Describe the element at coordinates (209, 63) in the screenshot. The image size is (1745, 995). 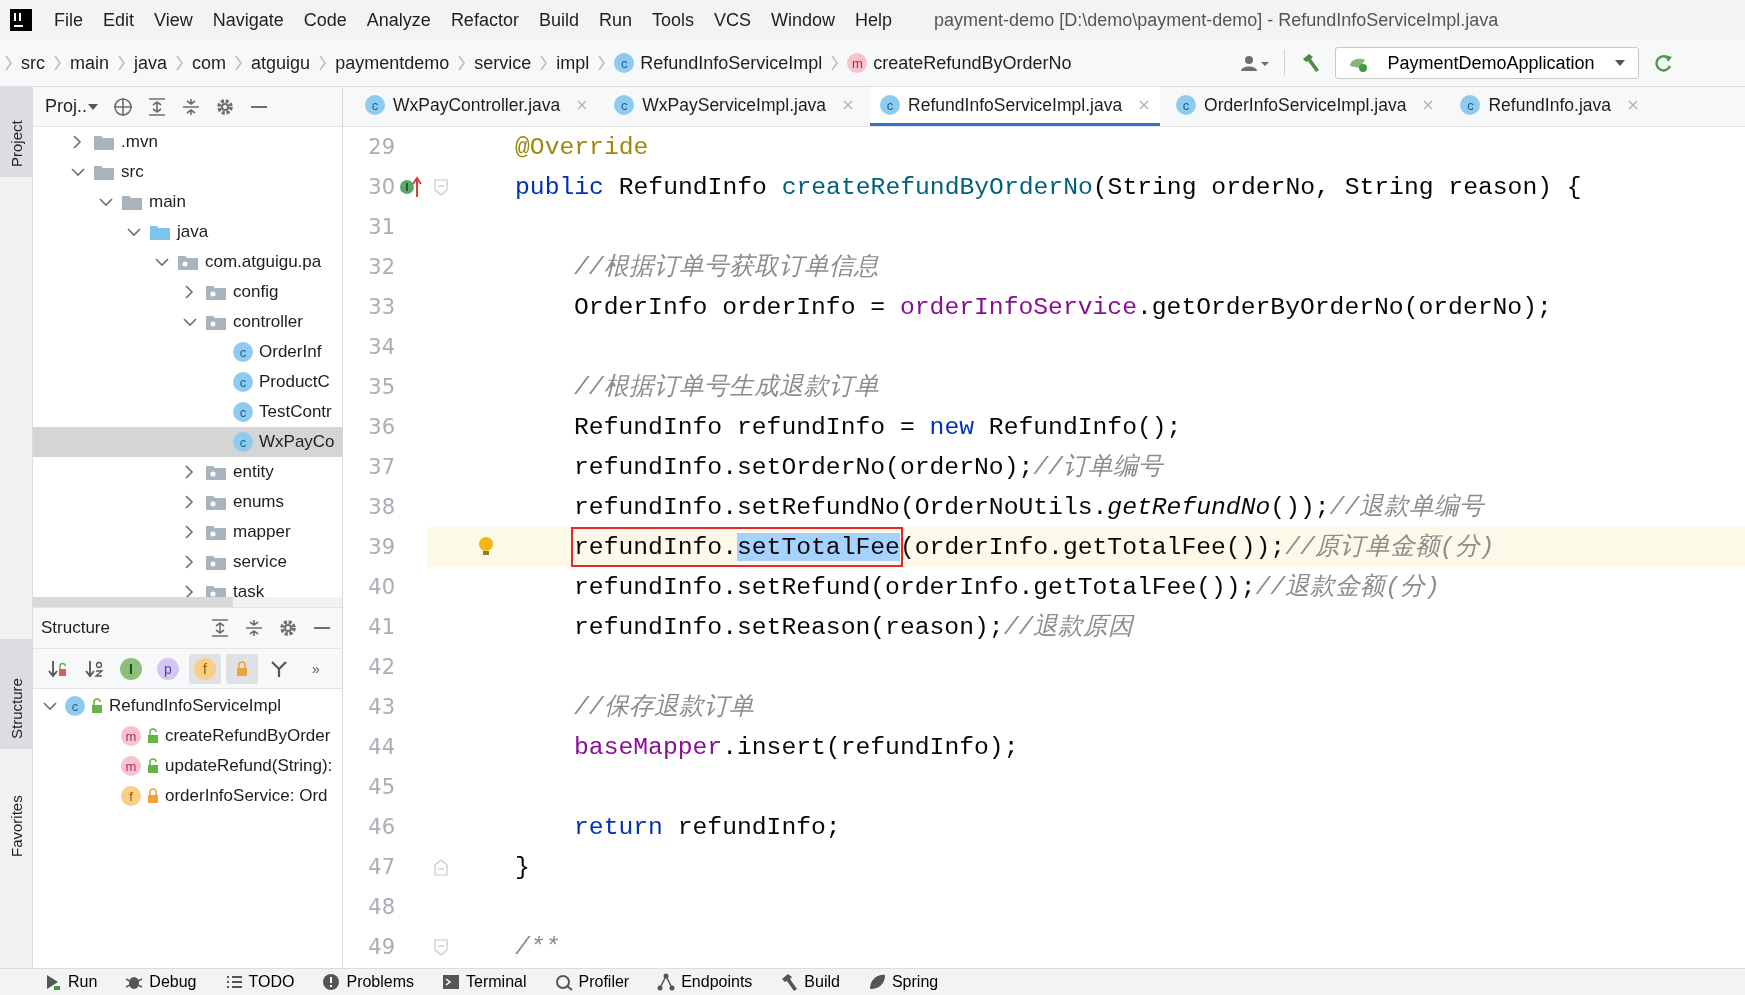
I see `breadcrumb-item: com` at that location.